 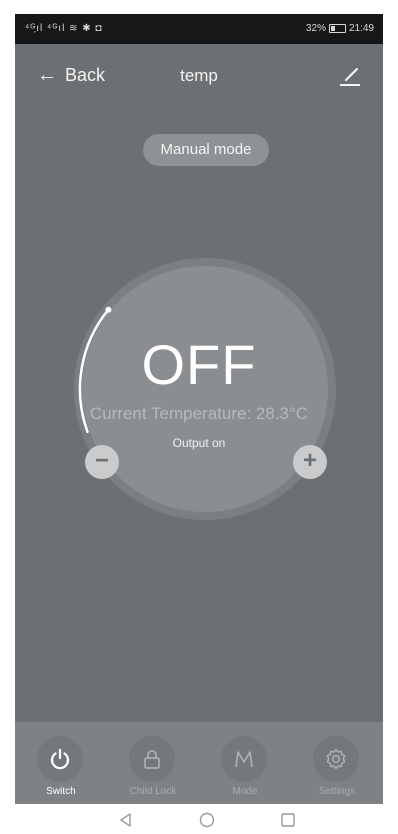 What do you see at coordinates (199, 364) in the screenshot?
I see `power-state-text: OFF` at bounding box center [199, 364].